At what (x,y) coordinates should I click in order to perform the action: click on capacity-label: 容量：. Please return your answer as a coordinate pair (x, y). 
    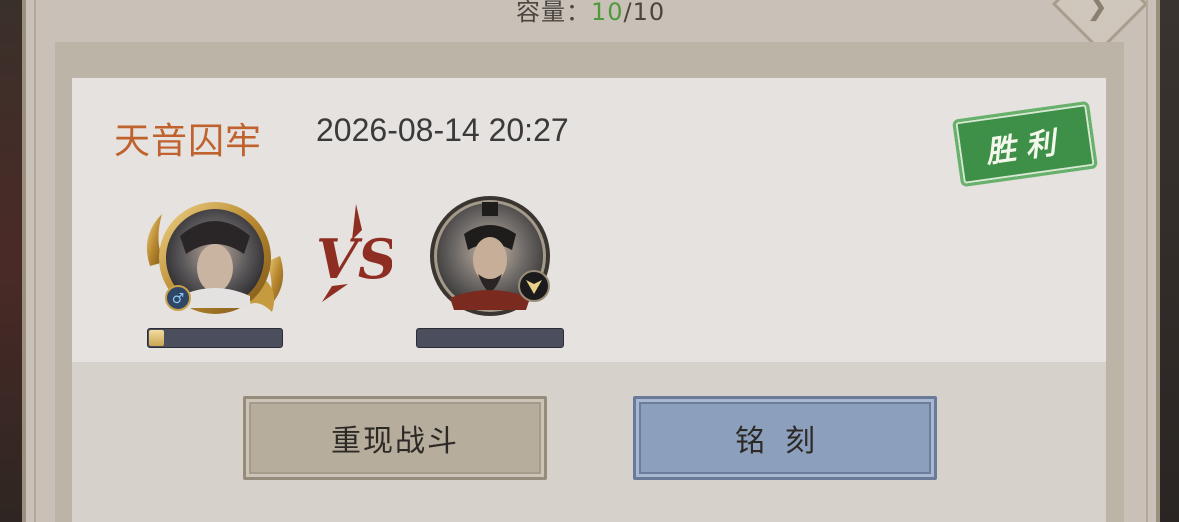
    Looking at the image, I should click on (553, 13).